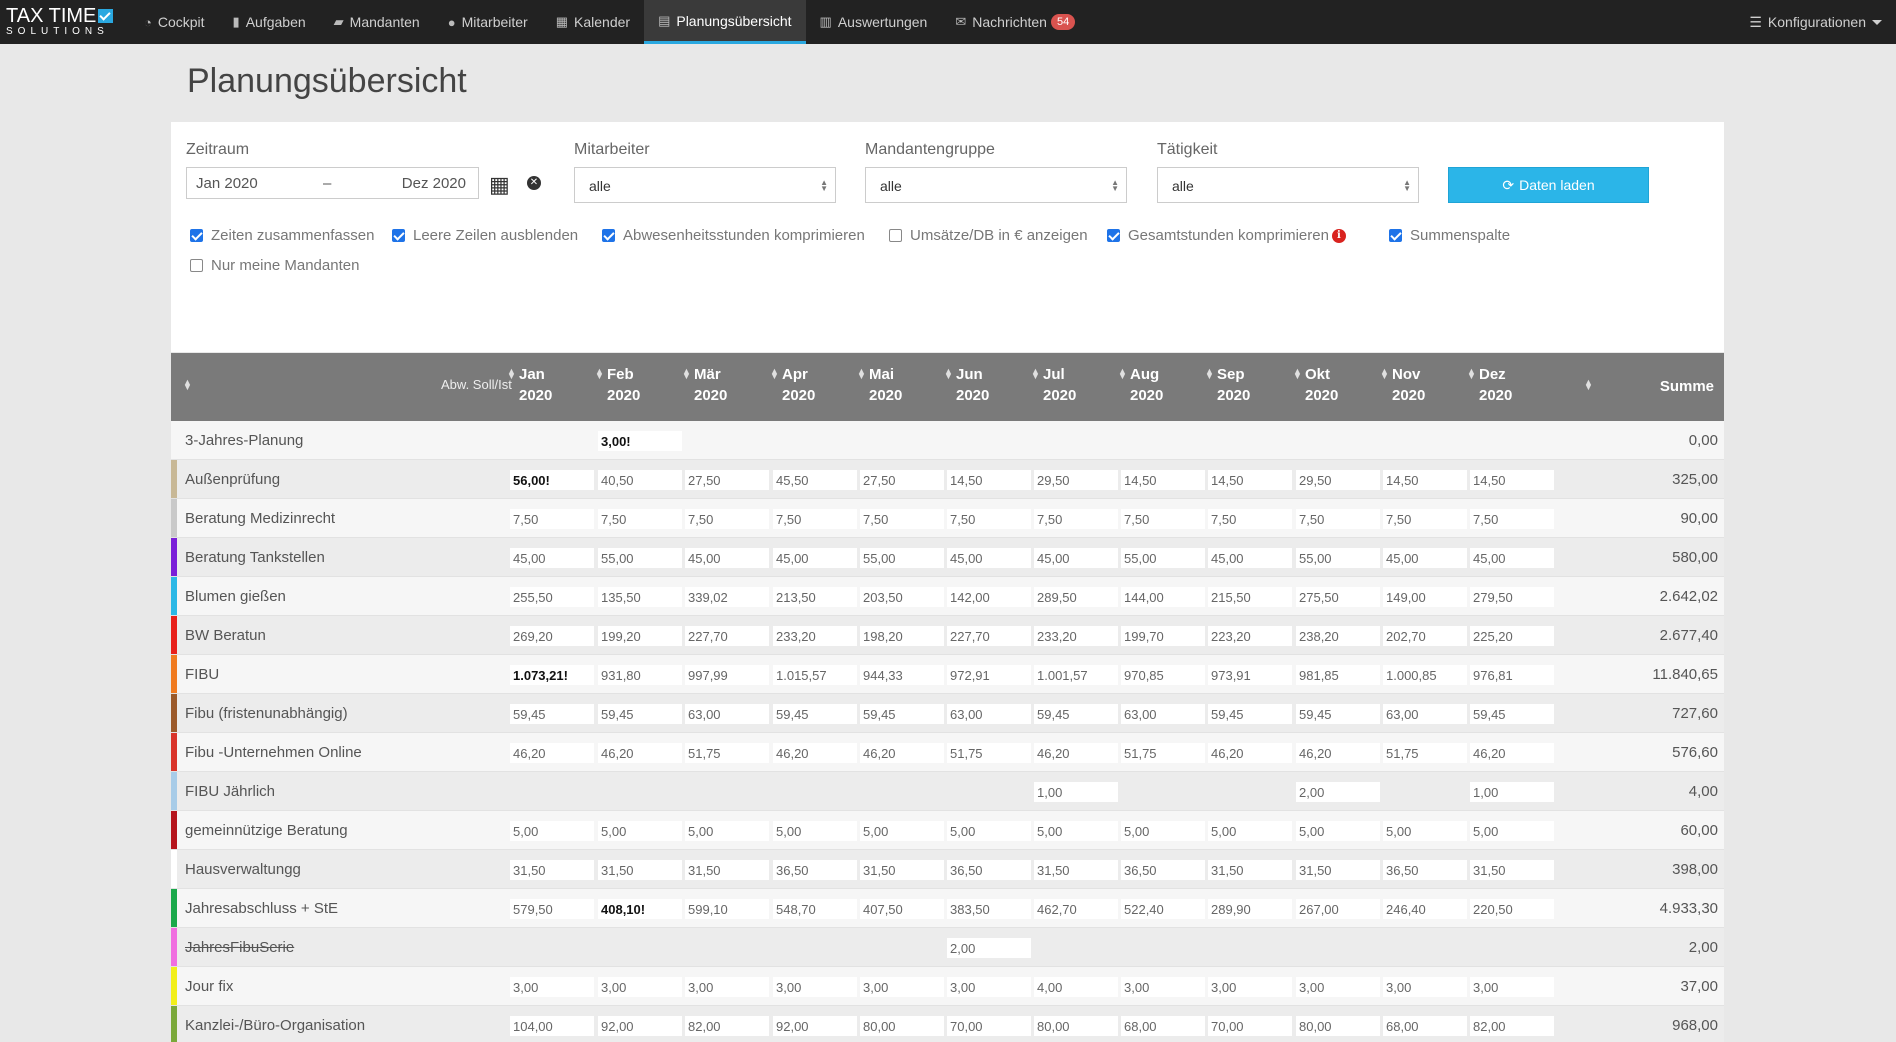 This screenshot has height=1042, width=1896. I want to click on hours-cell: 104,00, so click(552, 1026).